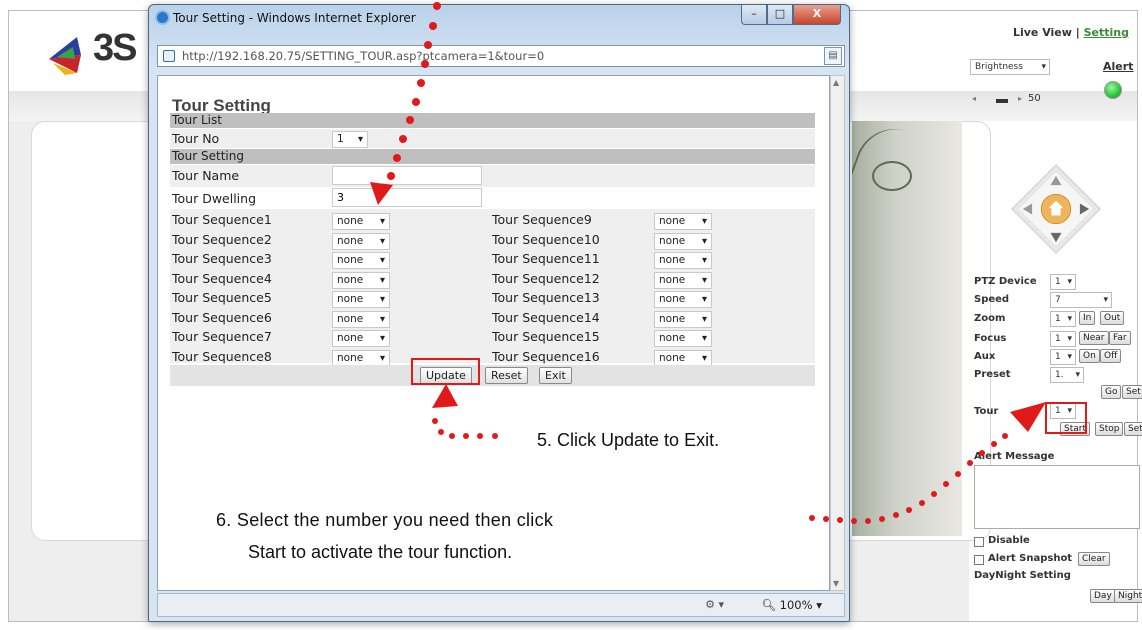  What do you see at coordinates (407, 197) in the screenshot?
I see `tour-dwelling-input: 3` at bounding box center [407, 197].